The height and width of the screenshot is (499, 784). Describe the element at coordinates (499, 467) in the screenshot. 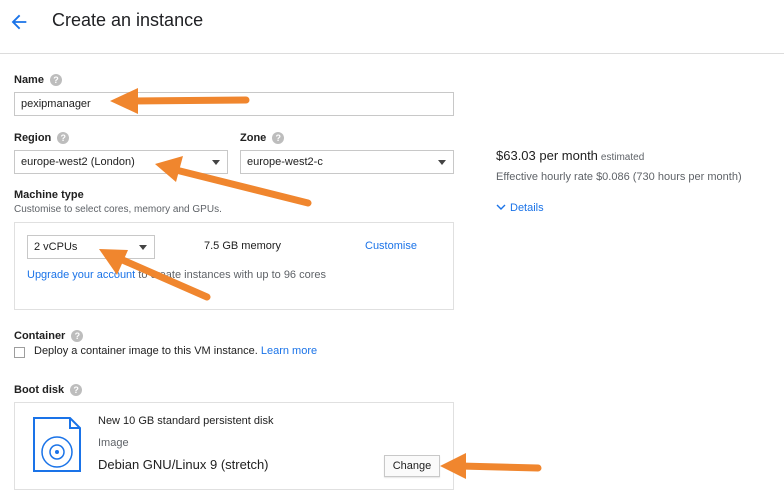

I see `change-arrow-line` at that location.